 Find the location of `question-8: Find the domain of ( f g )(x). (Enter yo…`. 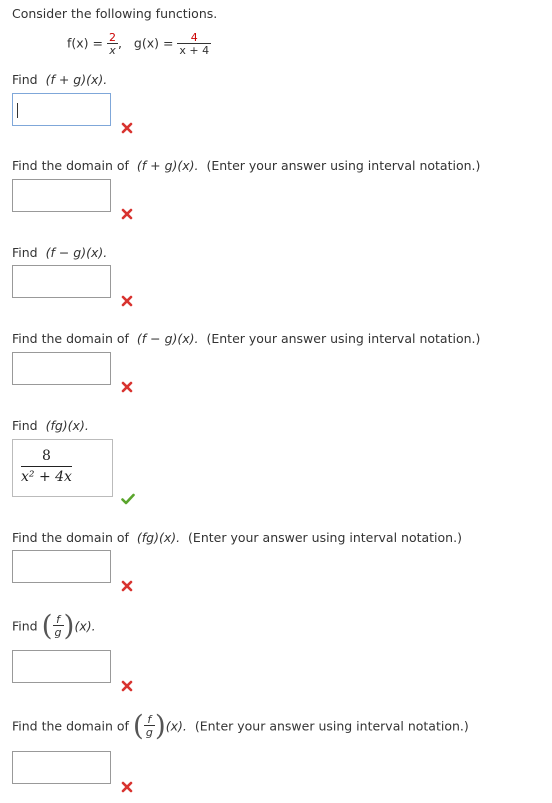

question-8: Find the domain of ( f g )(x). (Enter yo… is located at coordinates (240, 726).